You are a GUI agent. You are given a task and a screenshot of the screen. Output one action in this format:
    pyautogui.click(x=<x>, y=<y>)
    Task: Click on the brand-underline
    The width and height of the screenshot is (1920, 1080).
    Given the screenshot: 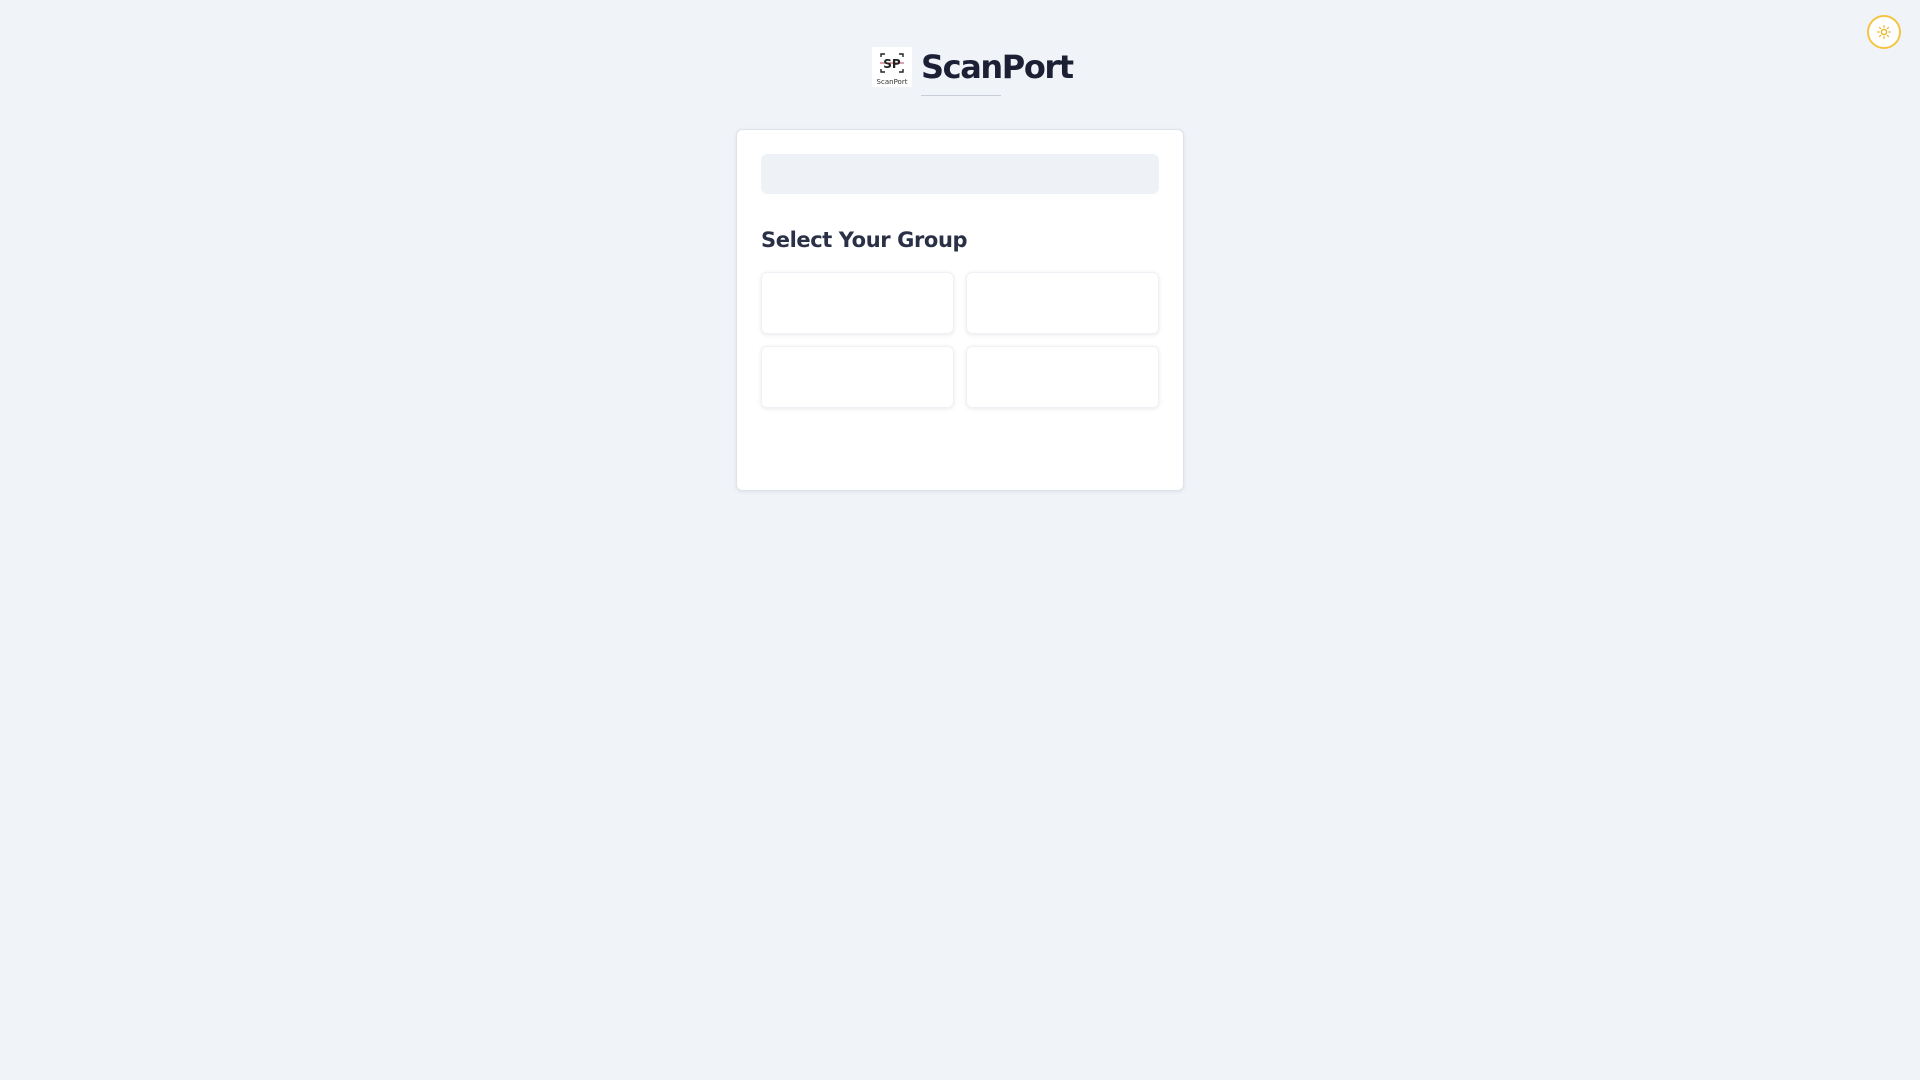 What is the action you would take?
    pyautogui.click(x=961, y=95)
    